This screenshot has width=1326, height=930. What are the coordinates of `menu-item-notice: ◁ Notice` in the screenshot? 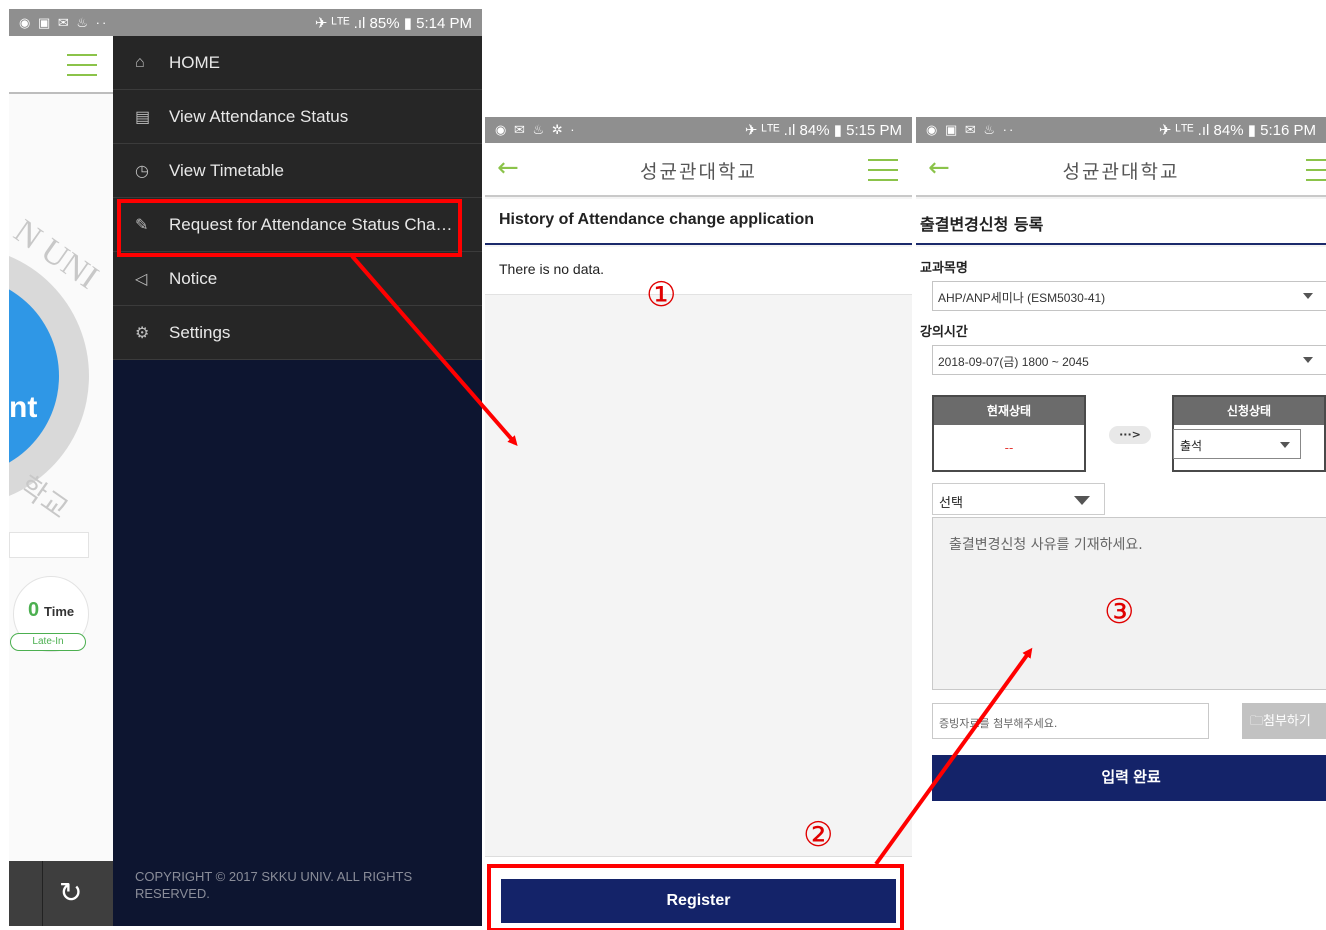 It's located at (297, 279).